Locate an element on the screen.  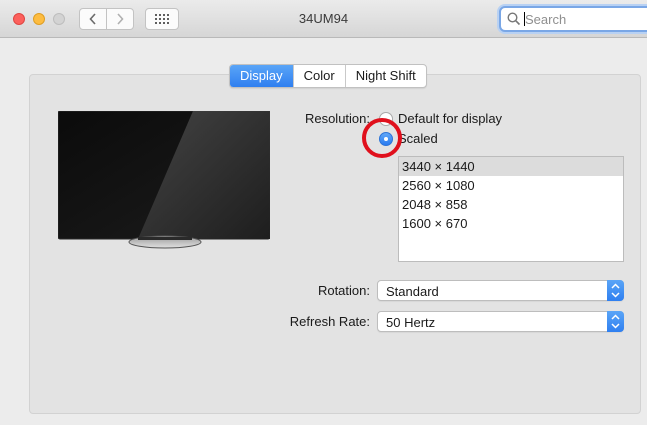
title-bar: 34UM94 Search is located at coordinates (323, 19).